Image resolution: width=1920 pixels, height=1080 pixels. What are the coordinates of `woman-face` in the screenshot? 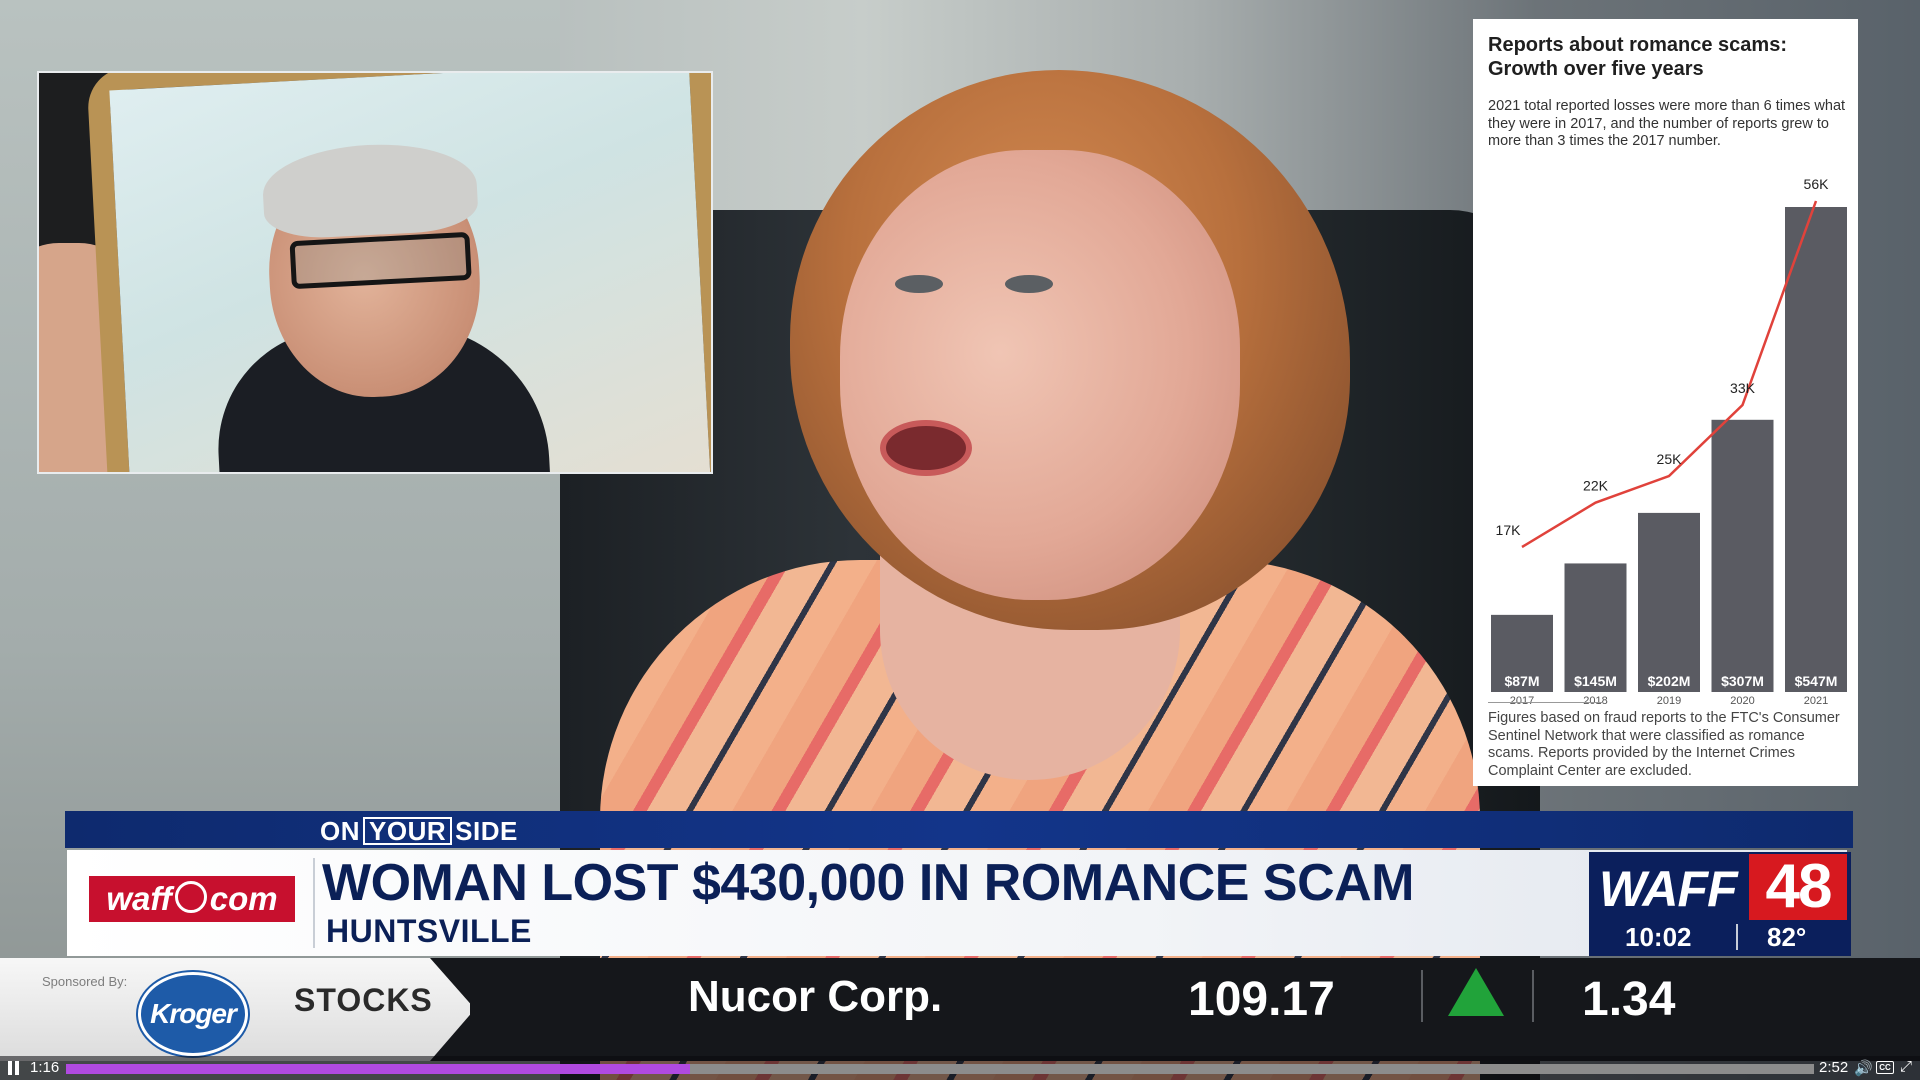 It's located at (1040, 375).